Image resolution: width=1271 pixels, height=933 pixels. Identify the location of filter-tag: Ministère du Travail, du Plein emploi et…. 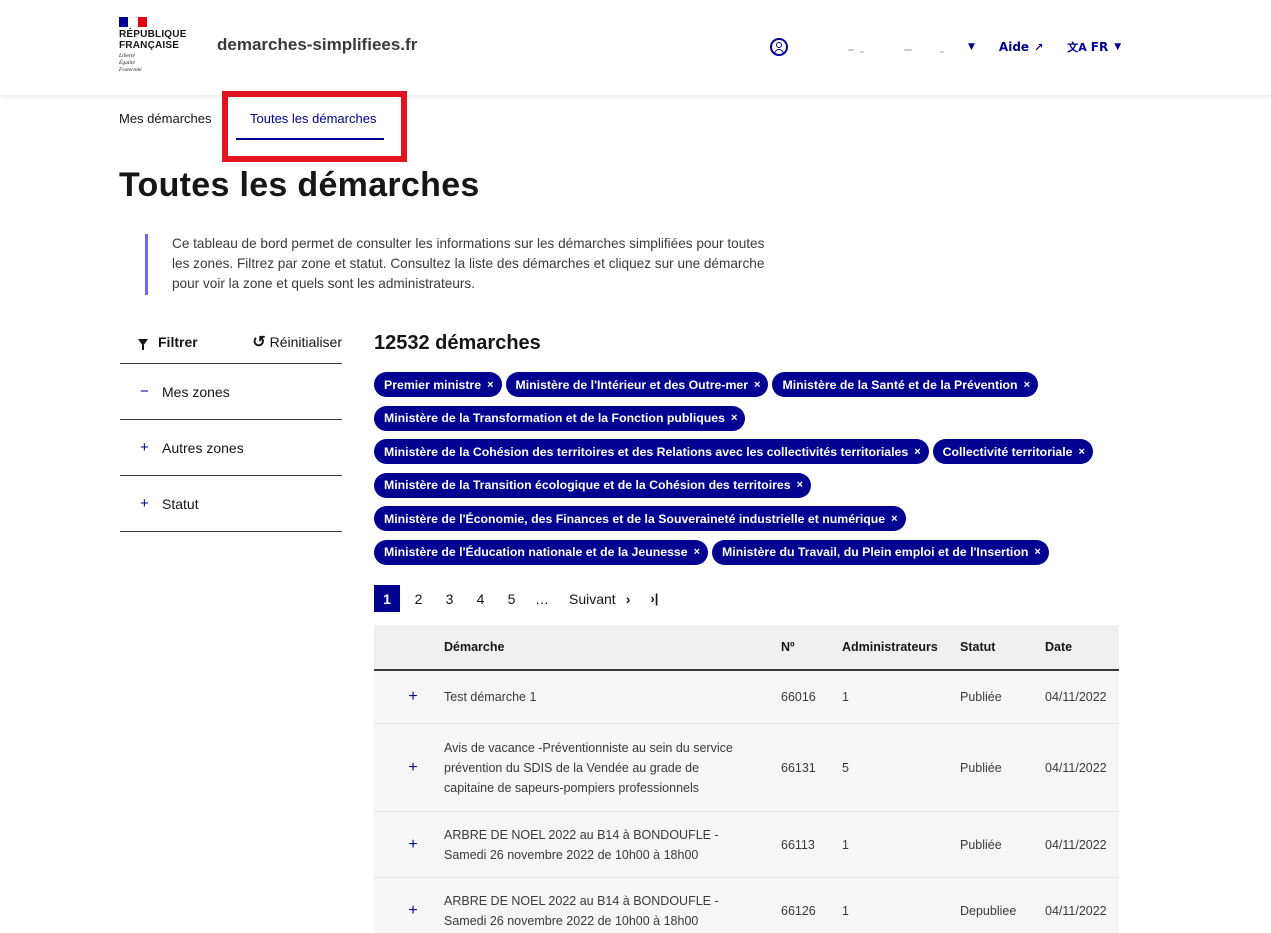
(880, 552).